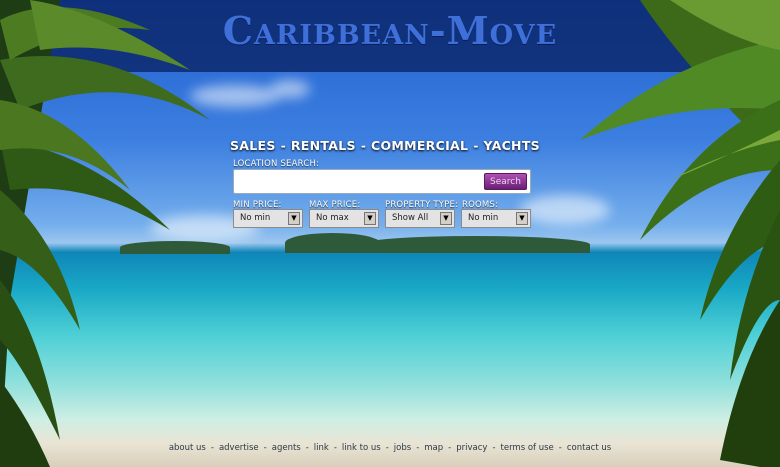 Image resolution: width=780 pixels, height=467 pixels. What do you see at coordinates (332, 218) in the screenshot?
I see `max-price-value: No max` at bounding box center [332, 218].